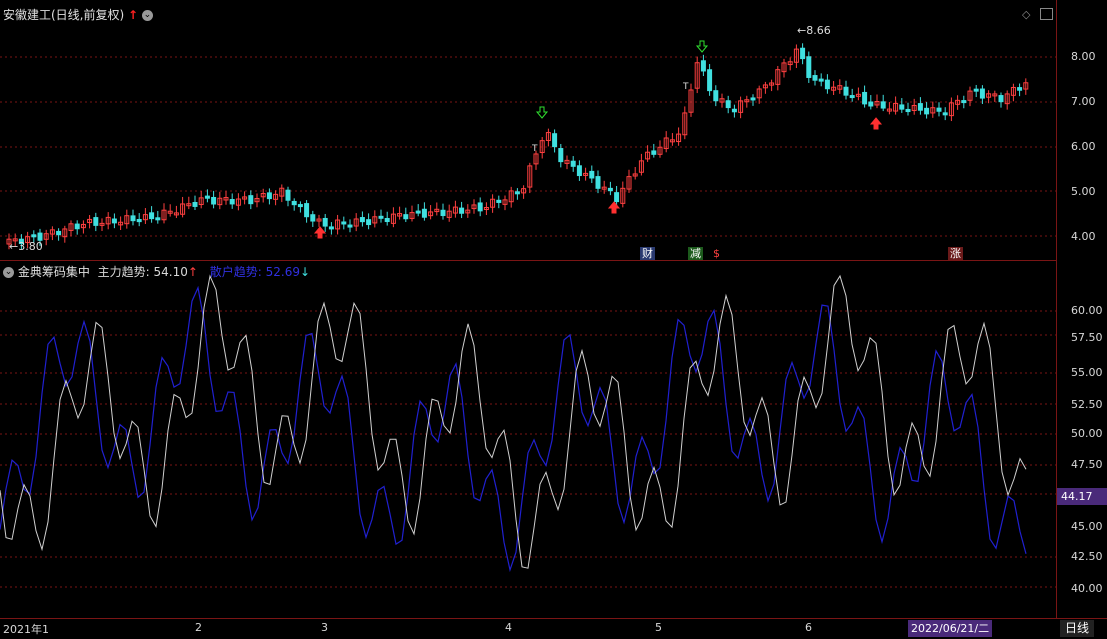 The height and width of the screenshot is (639, 1107). I want to click on indicator-tick: 57.50, so click(1087, 337).